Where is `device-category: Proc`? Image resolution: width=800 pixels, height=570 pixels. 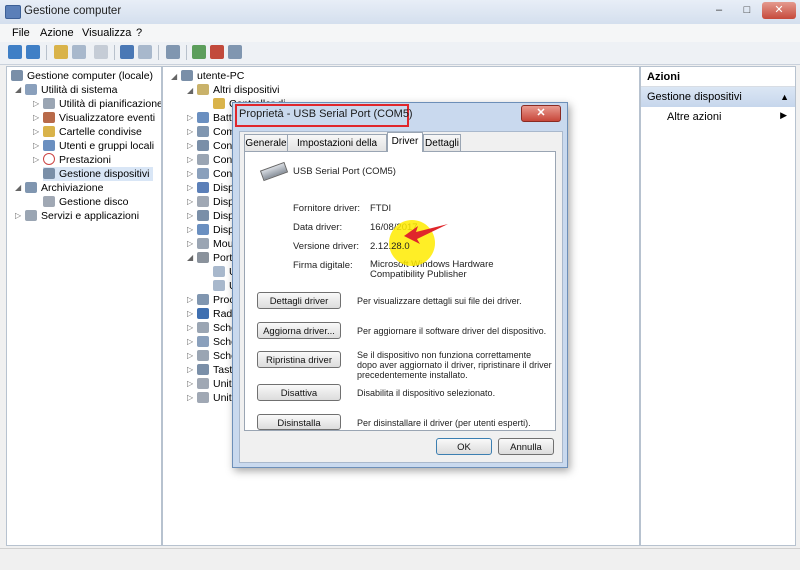 device-category: Proc is located at coordinates (216, 300).